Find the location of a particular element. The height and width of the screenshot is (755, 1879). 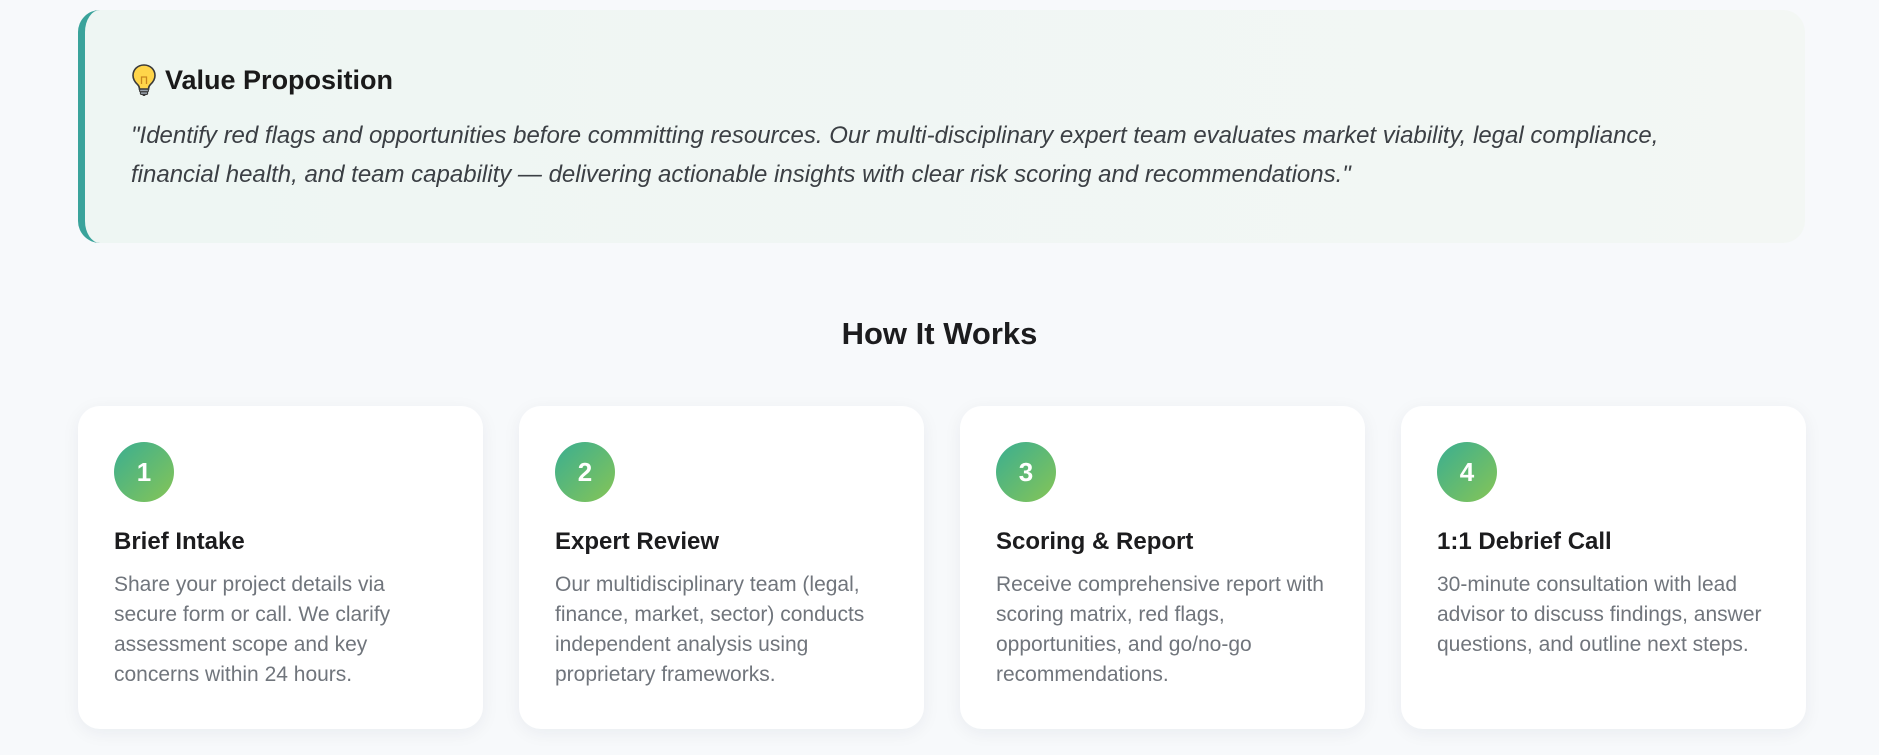

lightbulb-icon is located at coordinates (144, 80).